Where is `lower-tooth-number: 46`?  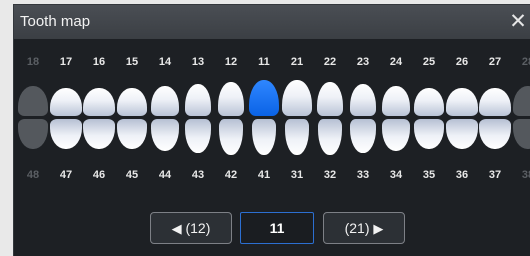 lower-tooth-number: 46 is located at coordinates (99, 175).